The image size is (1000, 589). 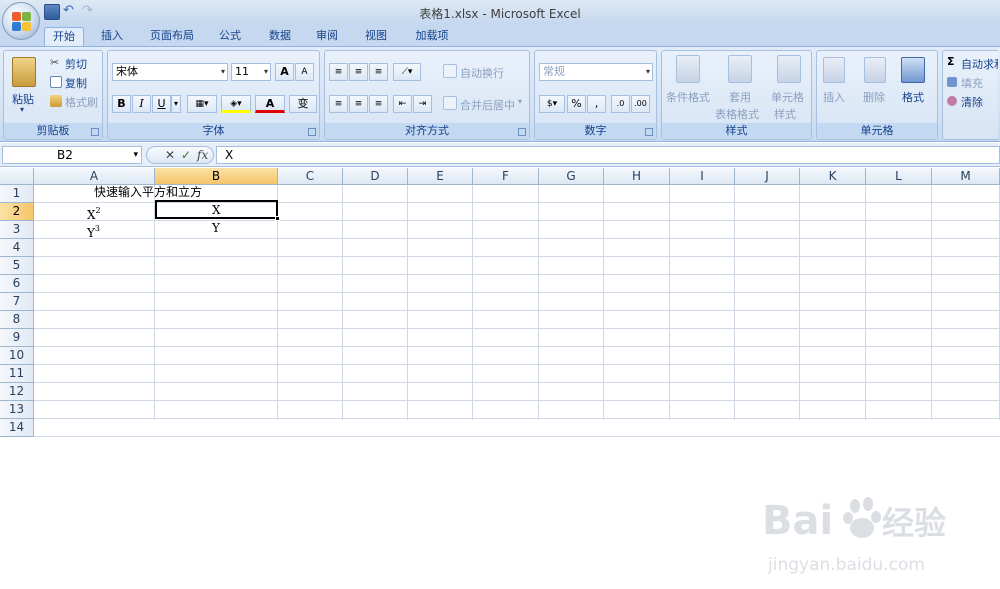 I want to click on column-header-K: K, so click(x=833, y=176).